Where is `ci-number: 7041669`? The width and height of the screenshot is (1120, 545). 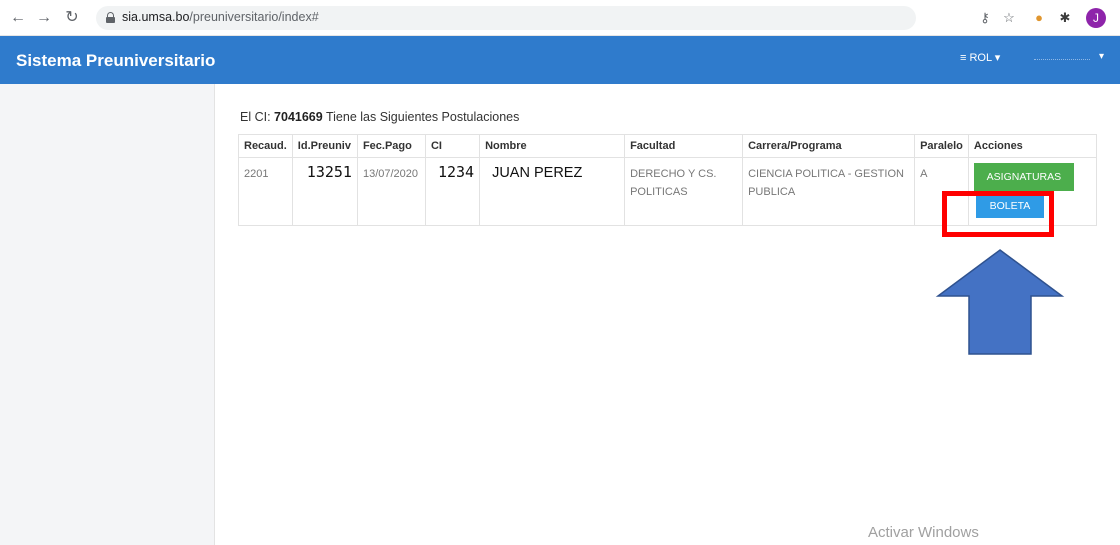
ci-number: 7041669 is located at coordinates (298, 117).